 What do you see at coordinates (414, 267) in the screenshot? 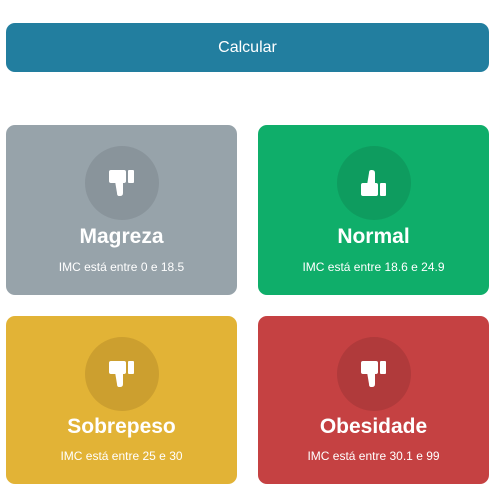
I see `card-range: 18.6 e 24.9` at bounding box center [414, 267].